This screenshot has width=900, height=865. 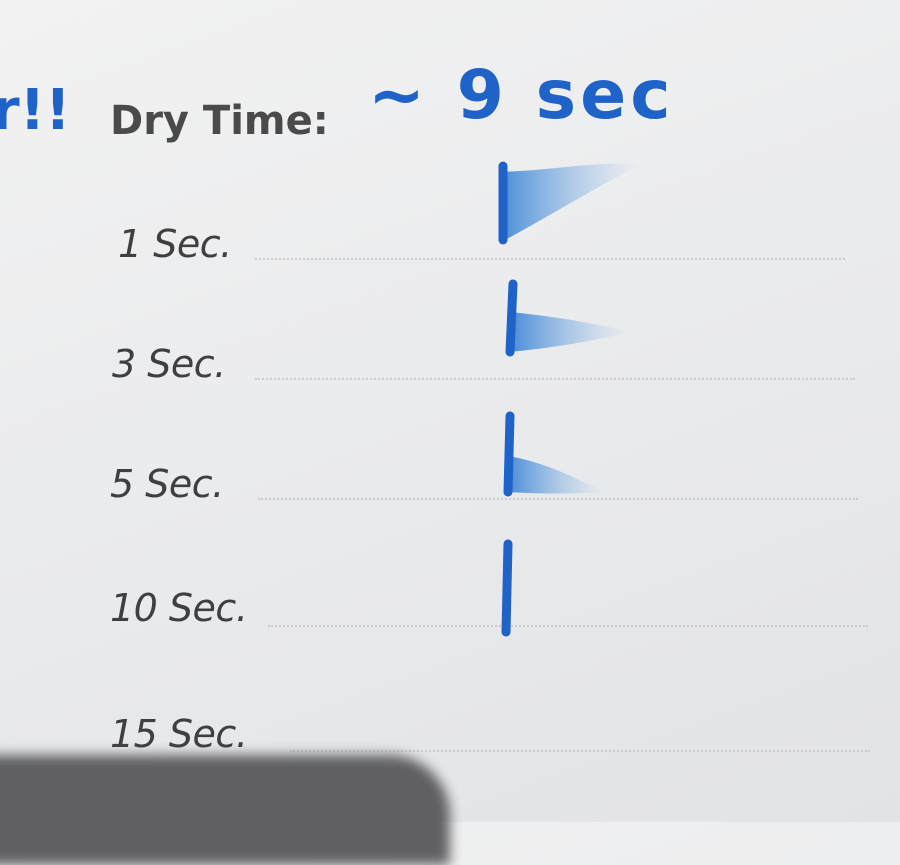 What do you see at coordinates (511, 318) in the screenshot?
I see `ink-stroke-3-sec` at bounding box center [511, 318].